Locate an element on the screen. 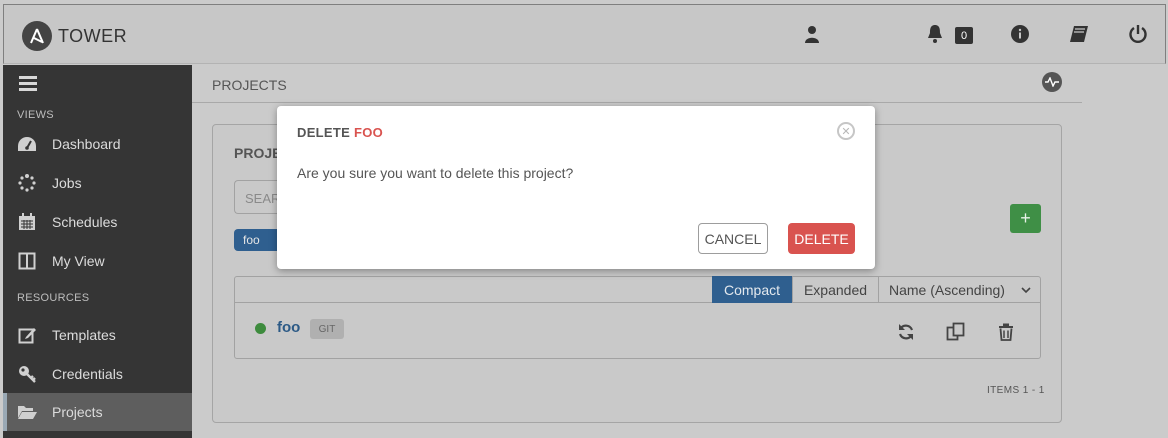 The width and height of the screenshot is (1168, 438). sidebar-section-resources: RESOURCES is located at coordinates (53, 298).